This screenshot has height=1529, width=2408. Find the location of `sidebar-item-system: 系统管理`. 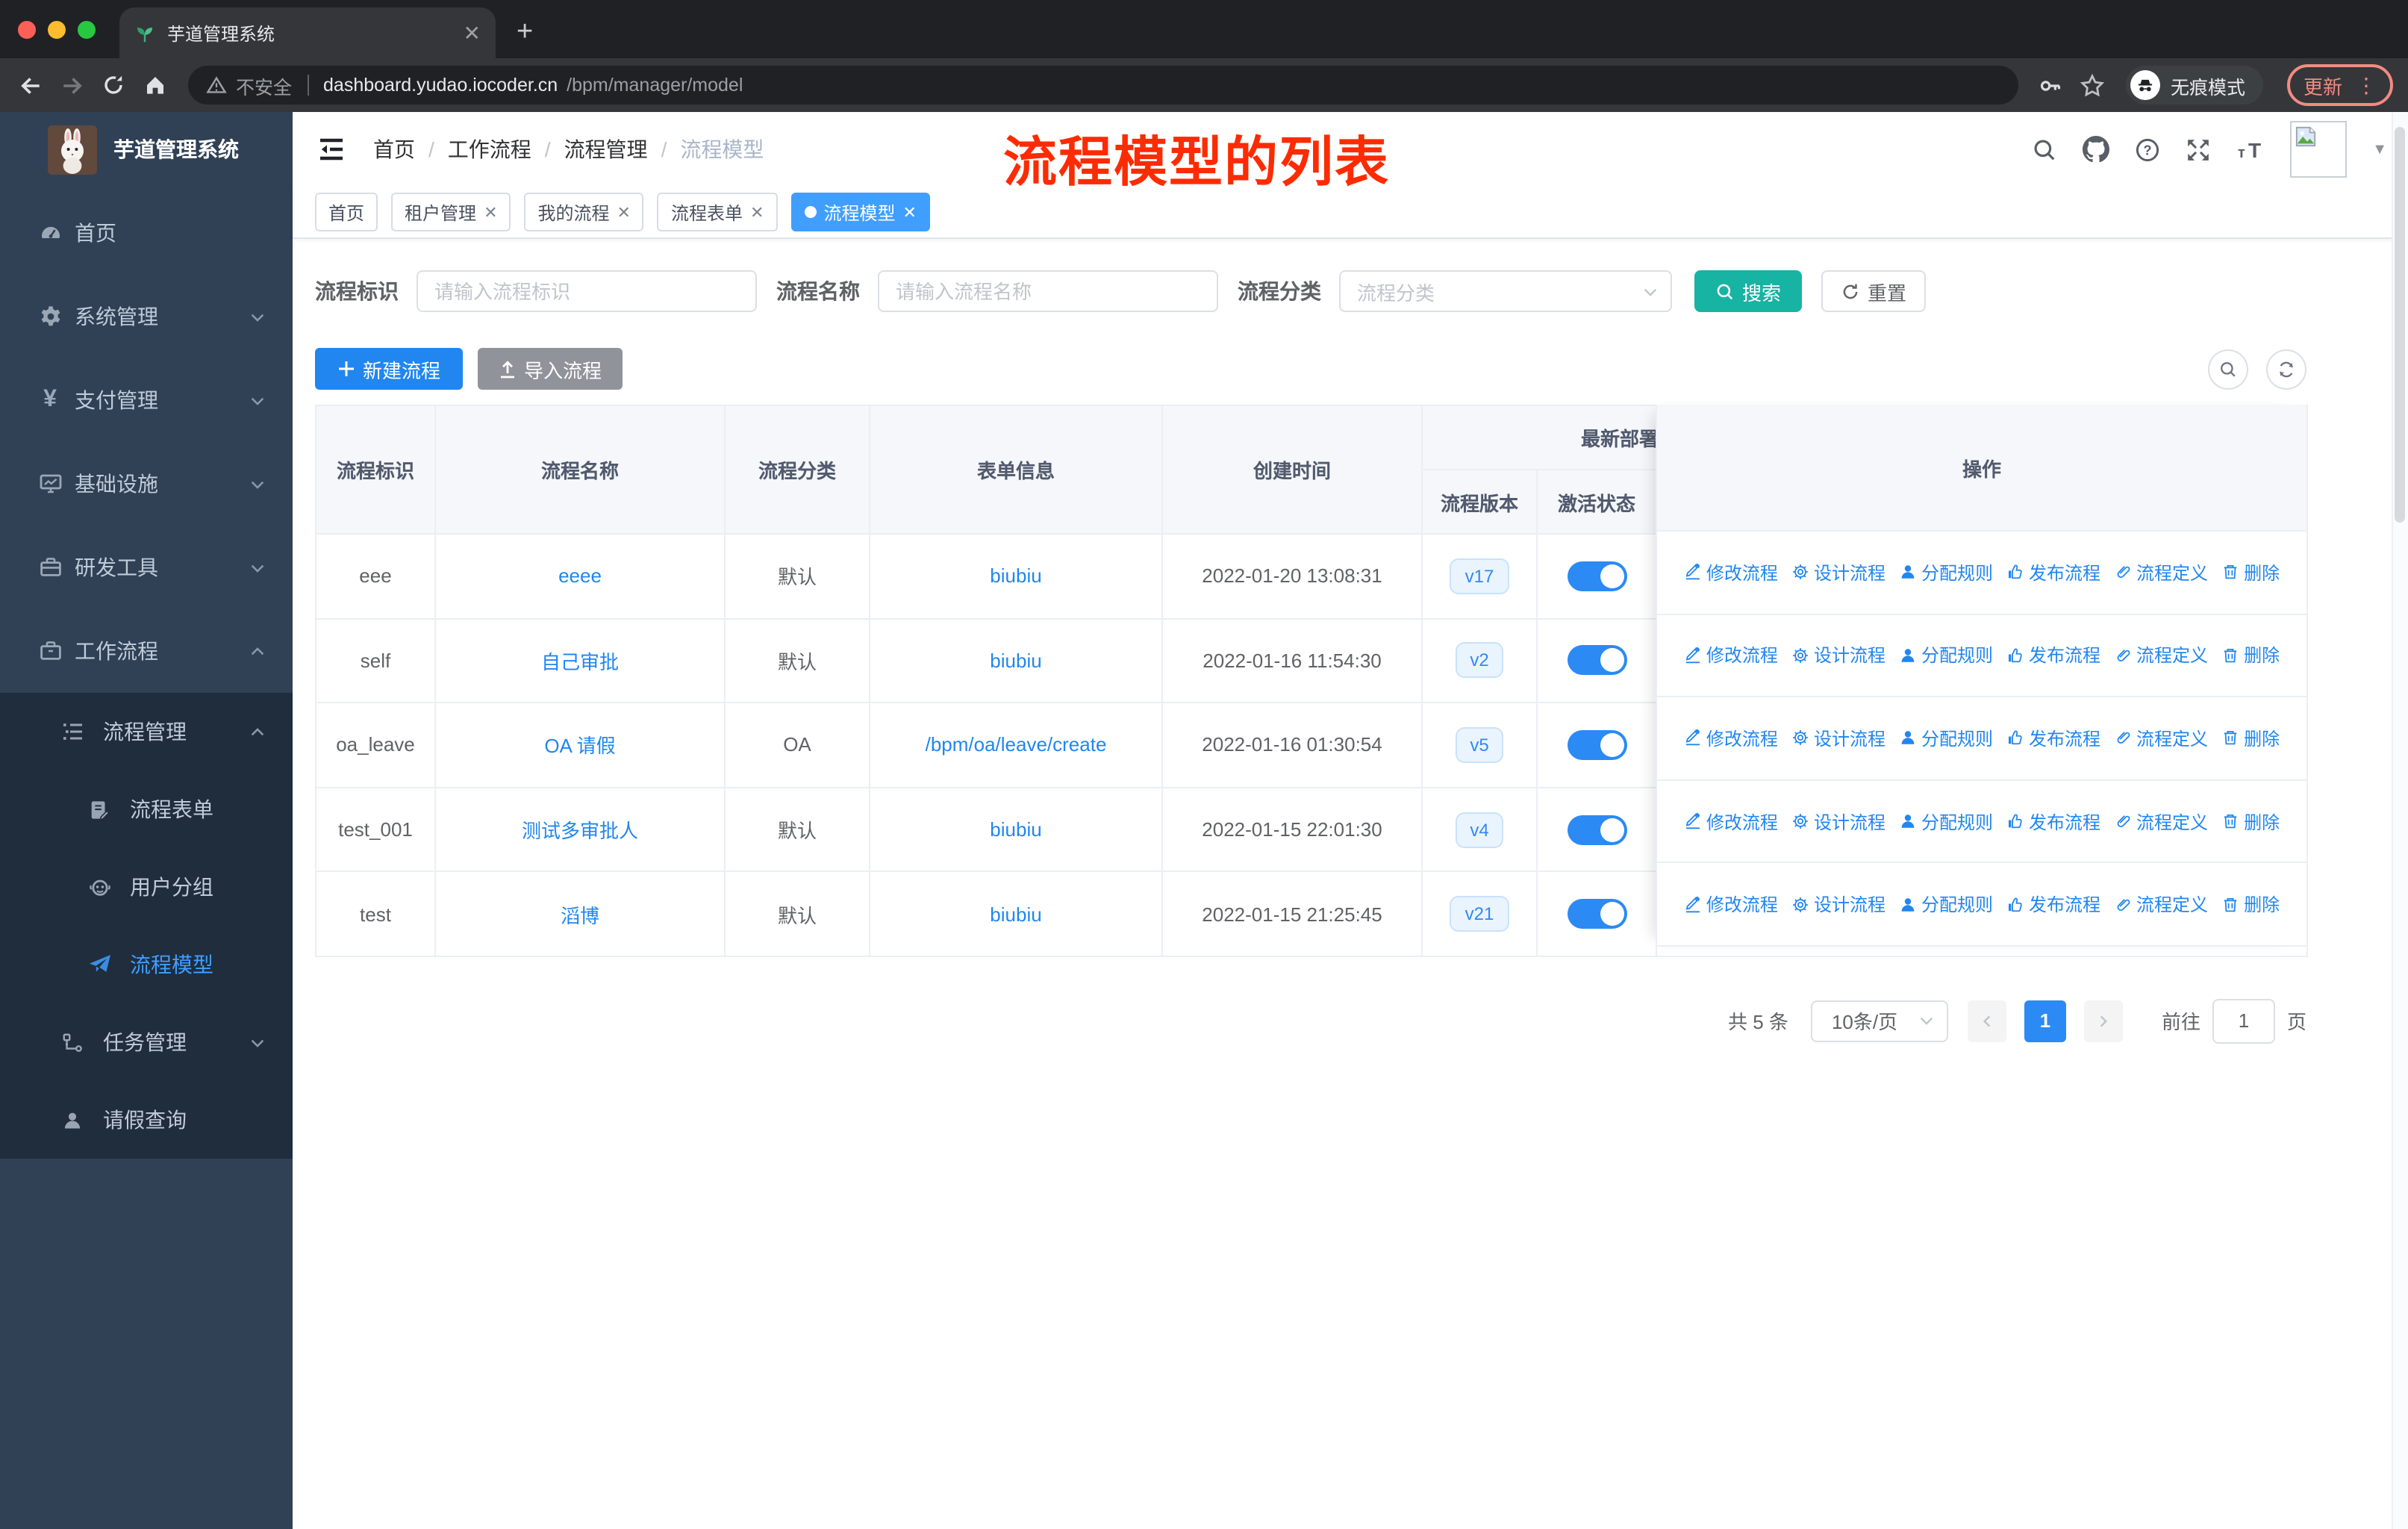

sidebar-item-system: 系统管理 is located at coordinates (146, 316).